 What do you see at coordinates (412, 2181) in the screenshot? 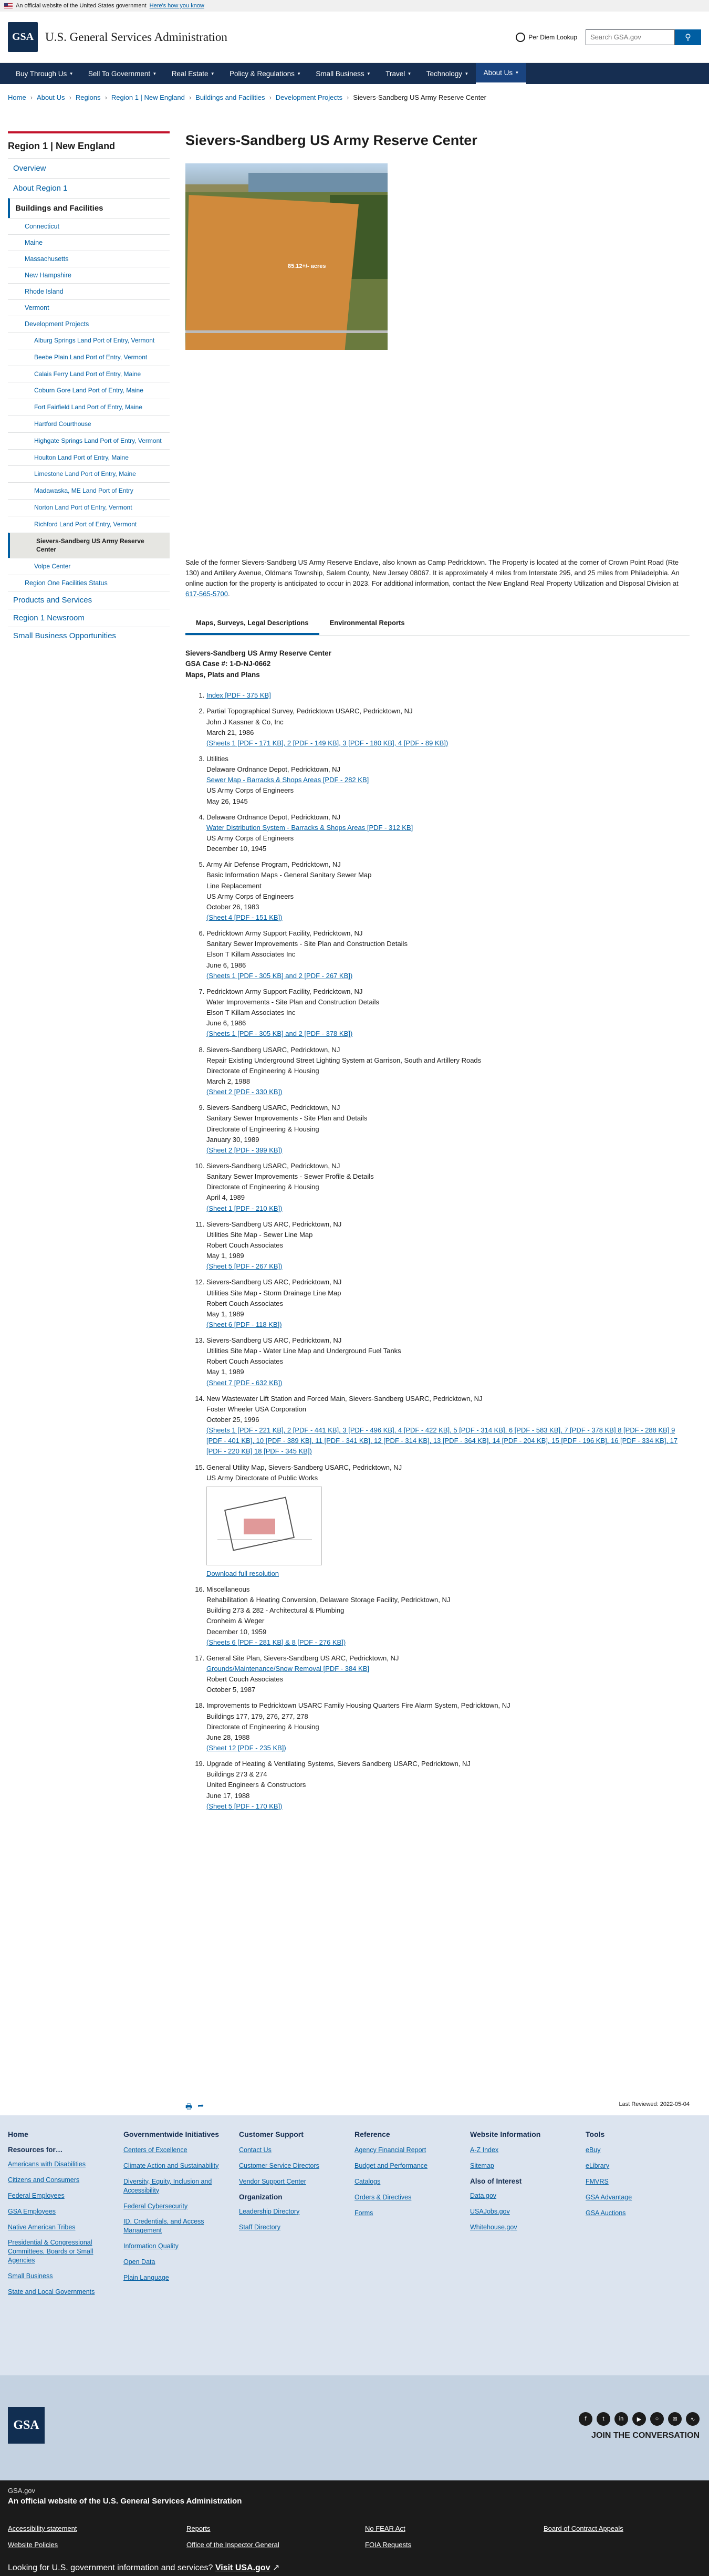
I see `footer-link: Catalogs` at bounding box center [412, 2181].